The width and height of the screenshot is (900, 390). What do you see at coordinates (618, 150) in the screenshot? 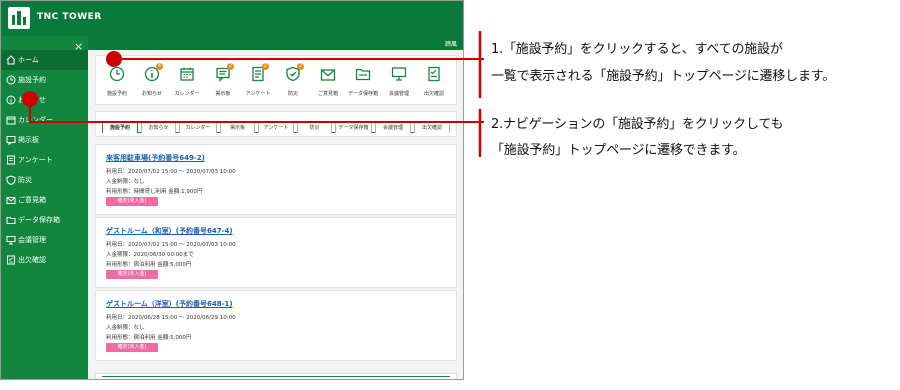
I see `callout-2-line-2: 「施設予約」トップページに遷移できます。` at bounding box center [618, 150].